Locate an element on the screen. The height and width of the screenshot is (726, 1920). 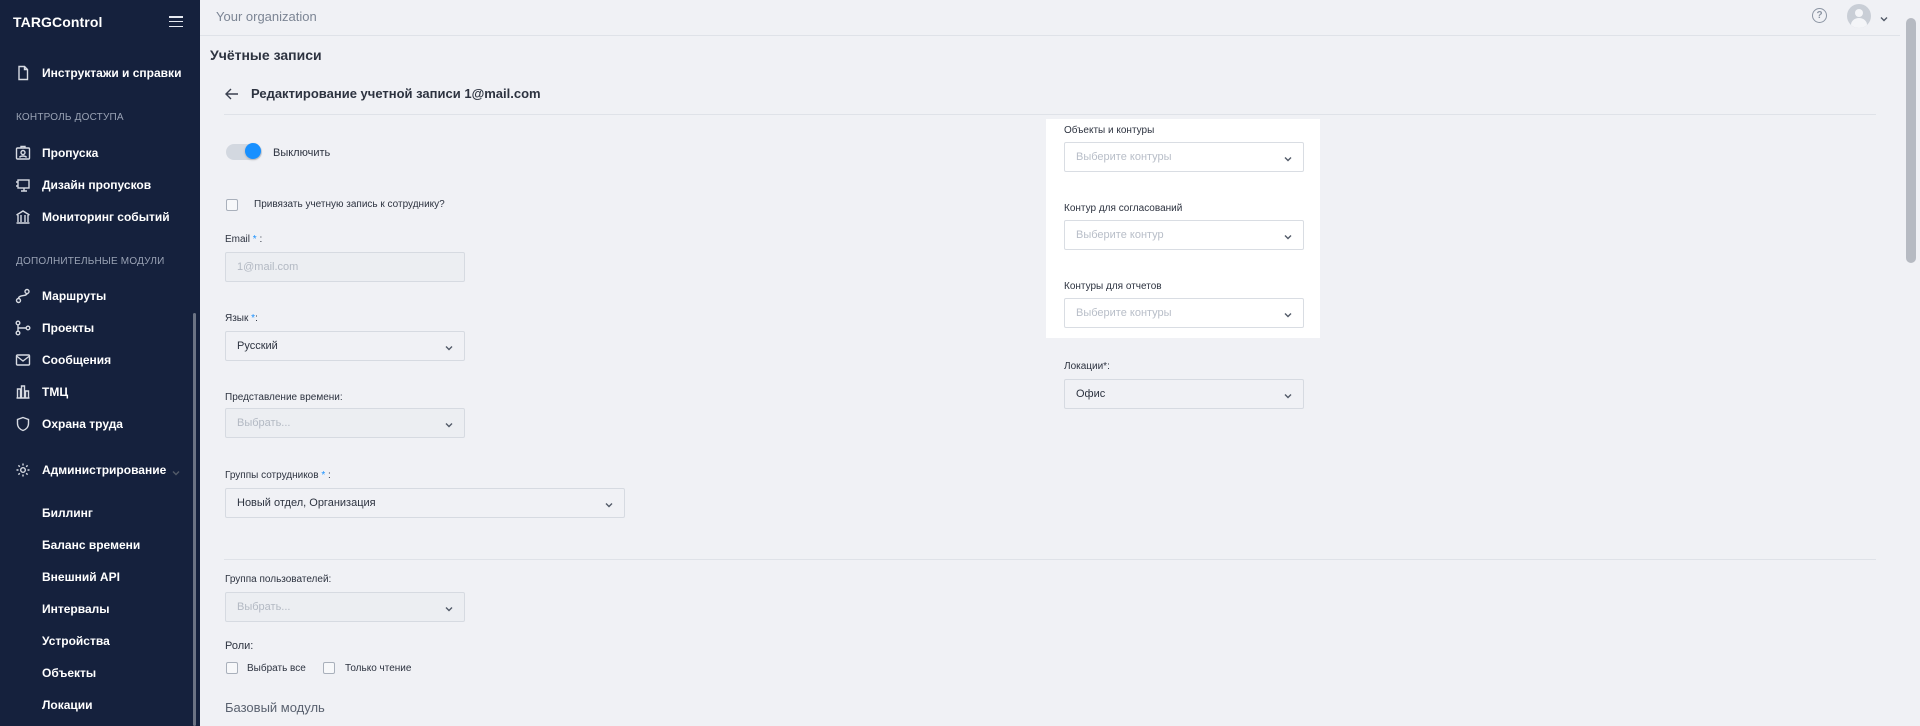
approval-contour-label: Контур для согласований is located at coordinates (1123, 208).